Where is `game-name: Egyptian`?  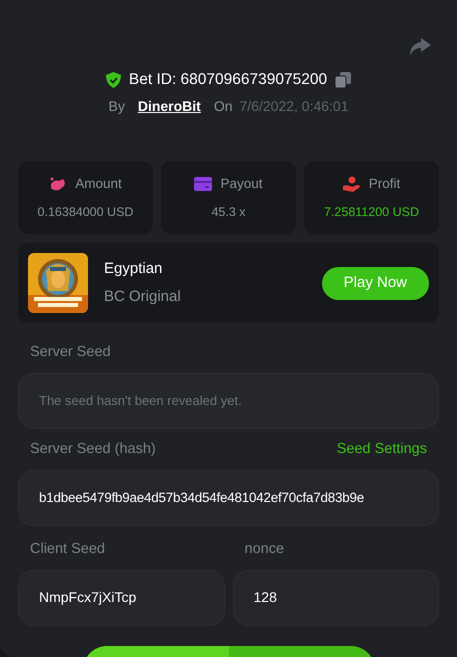 game-name: Egyptian is located at coordinates (134, 268).